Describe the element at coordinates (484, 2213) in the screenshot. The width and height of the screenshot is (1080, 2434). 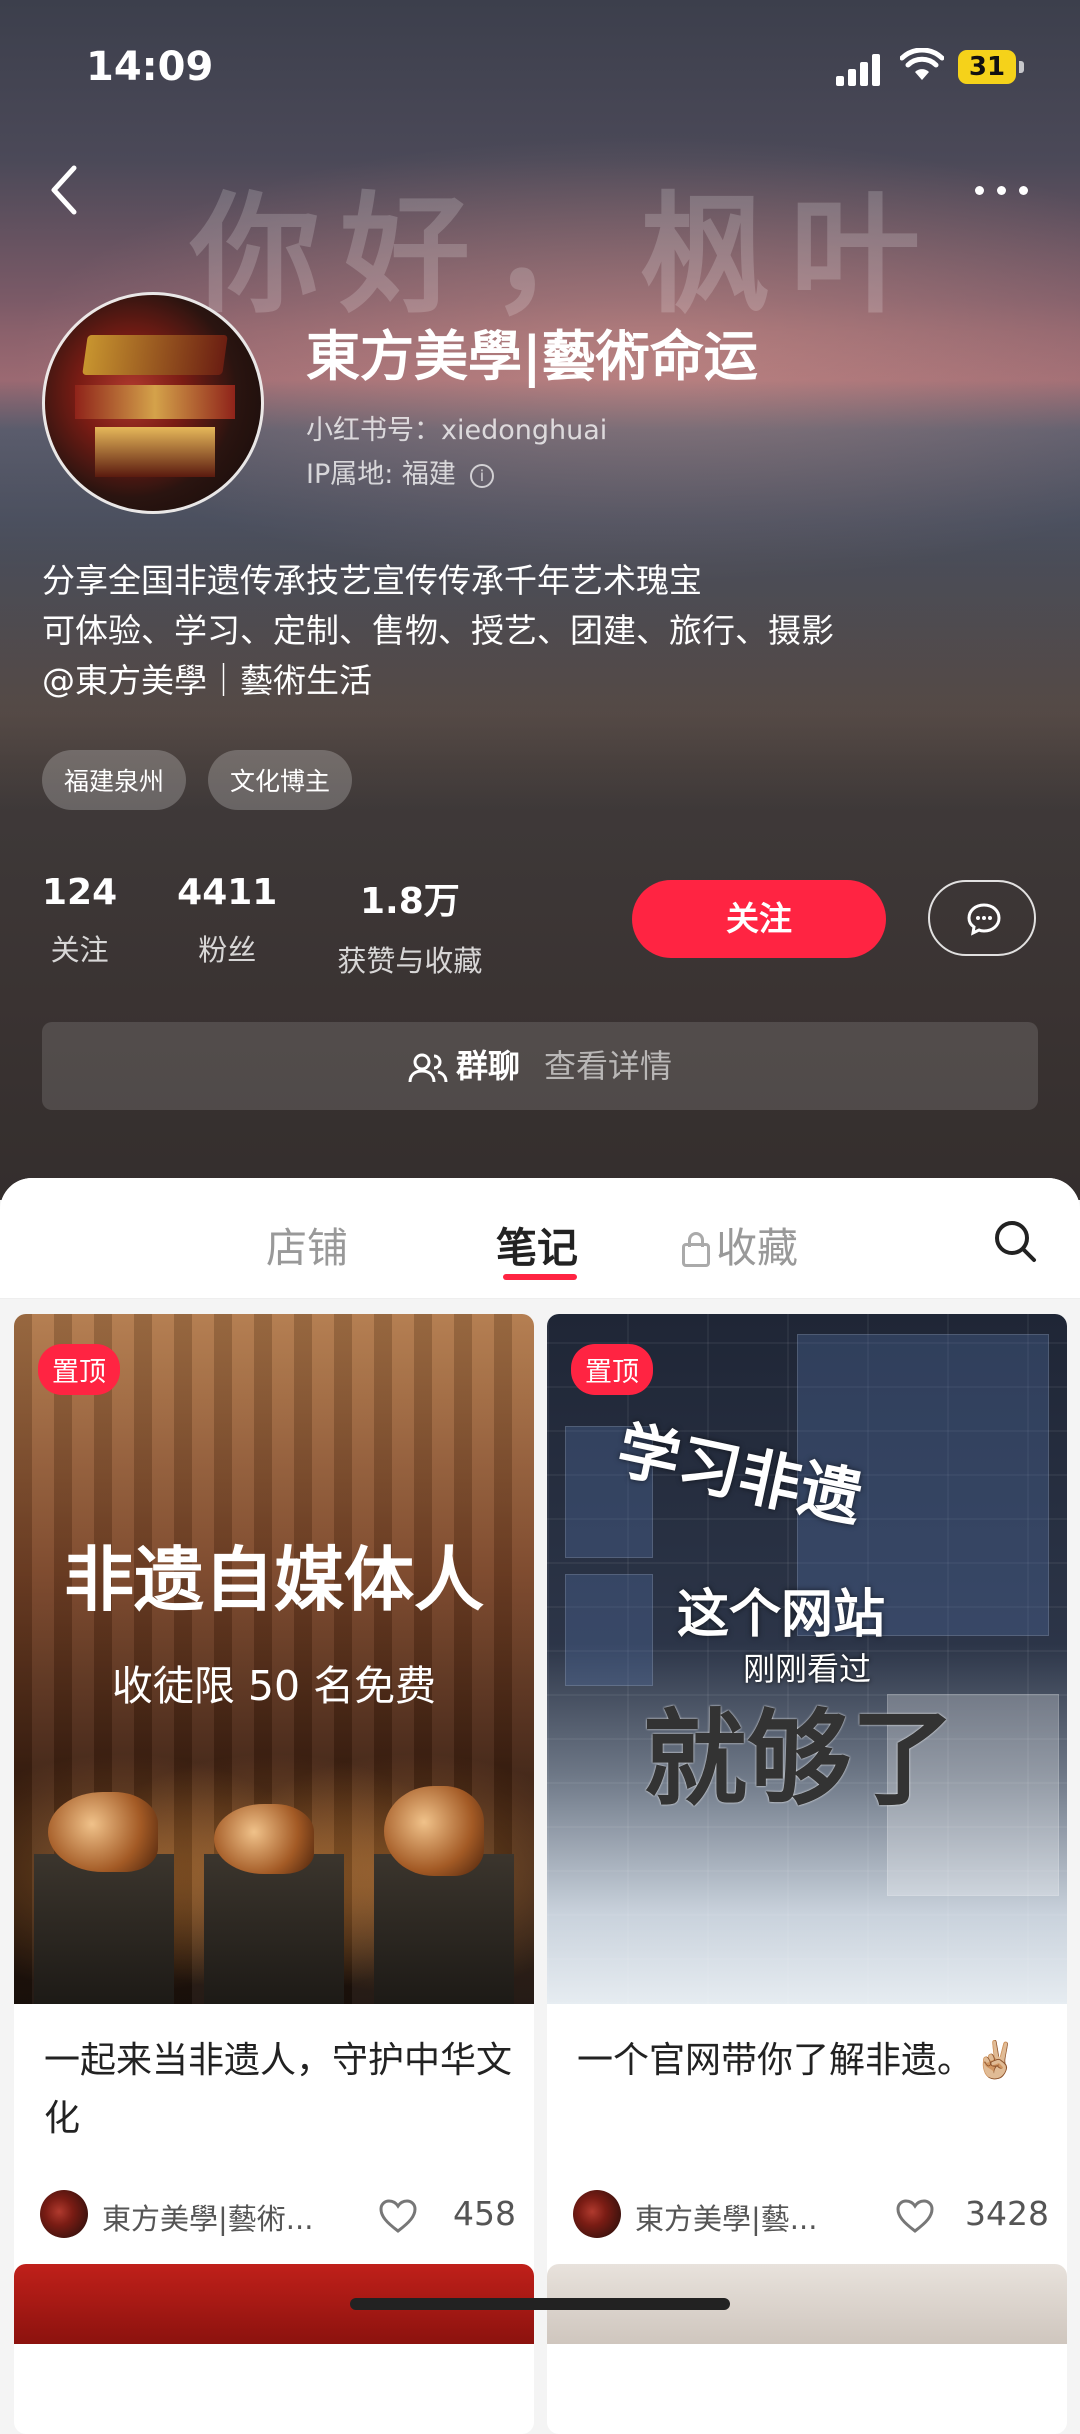
I see `like-count: 458` at that location.